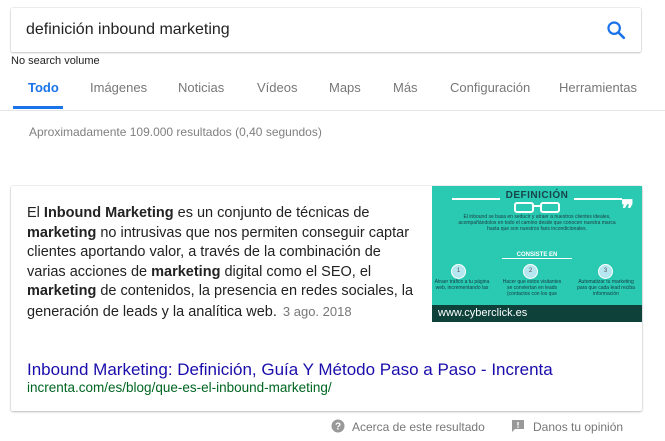 The width and height of the screenshot is (665, 441). Describe the element at coordinates (38, 107) in the screenshot. I see `active-tab-indicator` at that location.